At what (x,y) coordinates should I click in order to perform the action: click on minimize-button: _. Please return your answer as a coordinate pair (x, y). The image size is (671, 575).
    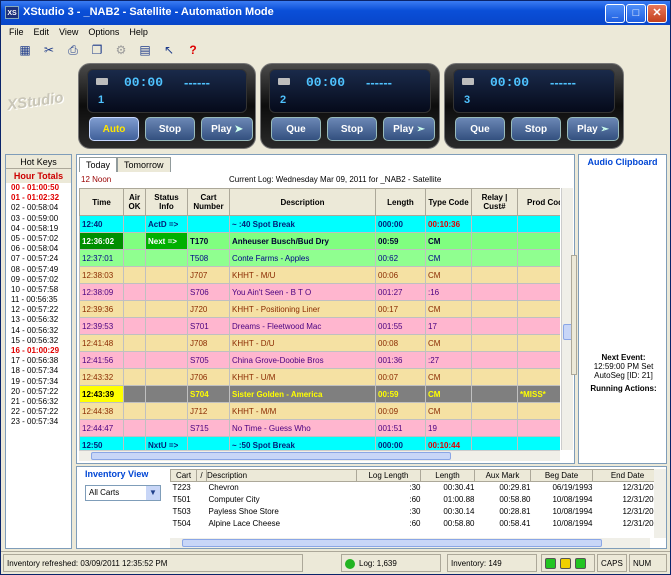
    Looking at the image, I should click on (615, 13).